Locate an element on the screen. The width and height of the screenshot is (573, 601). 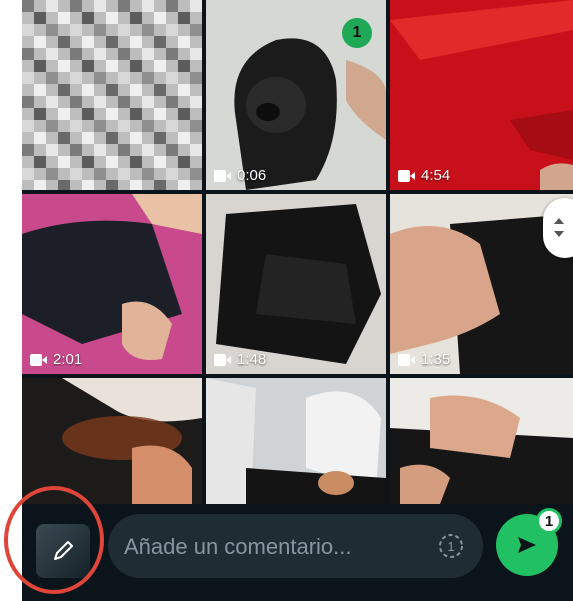
pixelated-thumbnail is located at coordinates (112, 95).